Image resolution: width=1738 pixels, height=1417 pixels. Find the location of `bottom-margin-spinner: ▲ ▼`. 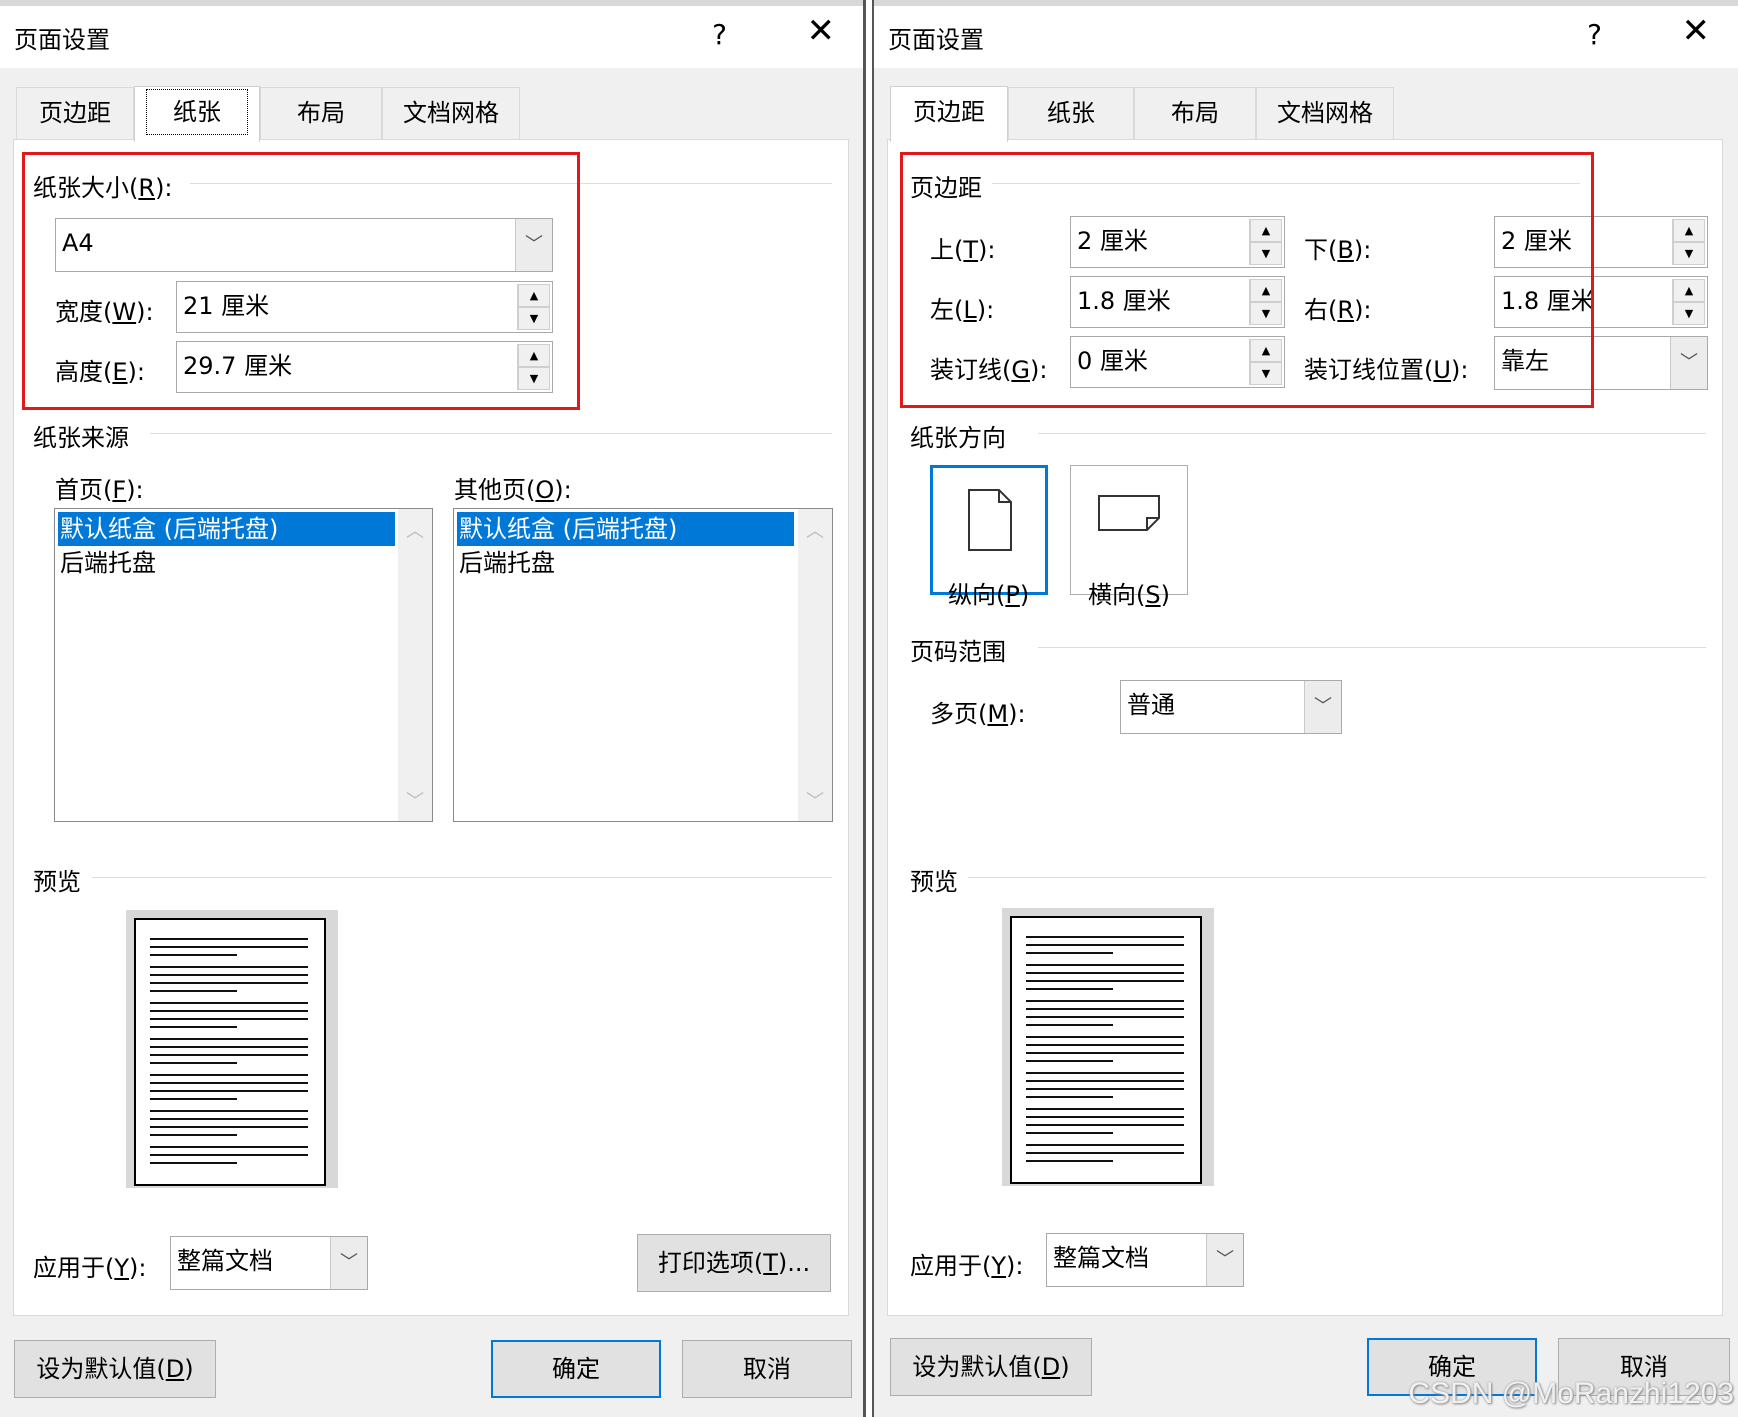

bottom-margin-spinner: ▲ ▼ is located at coordinates (1688, 242).